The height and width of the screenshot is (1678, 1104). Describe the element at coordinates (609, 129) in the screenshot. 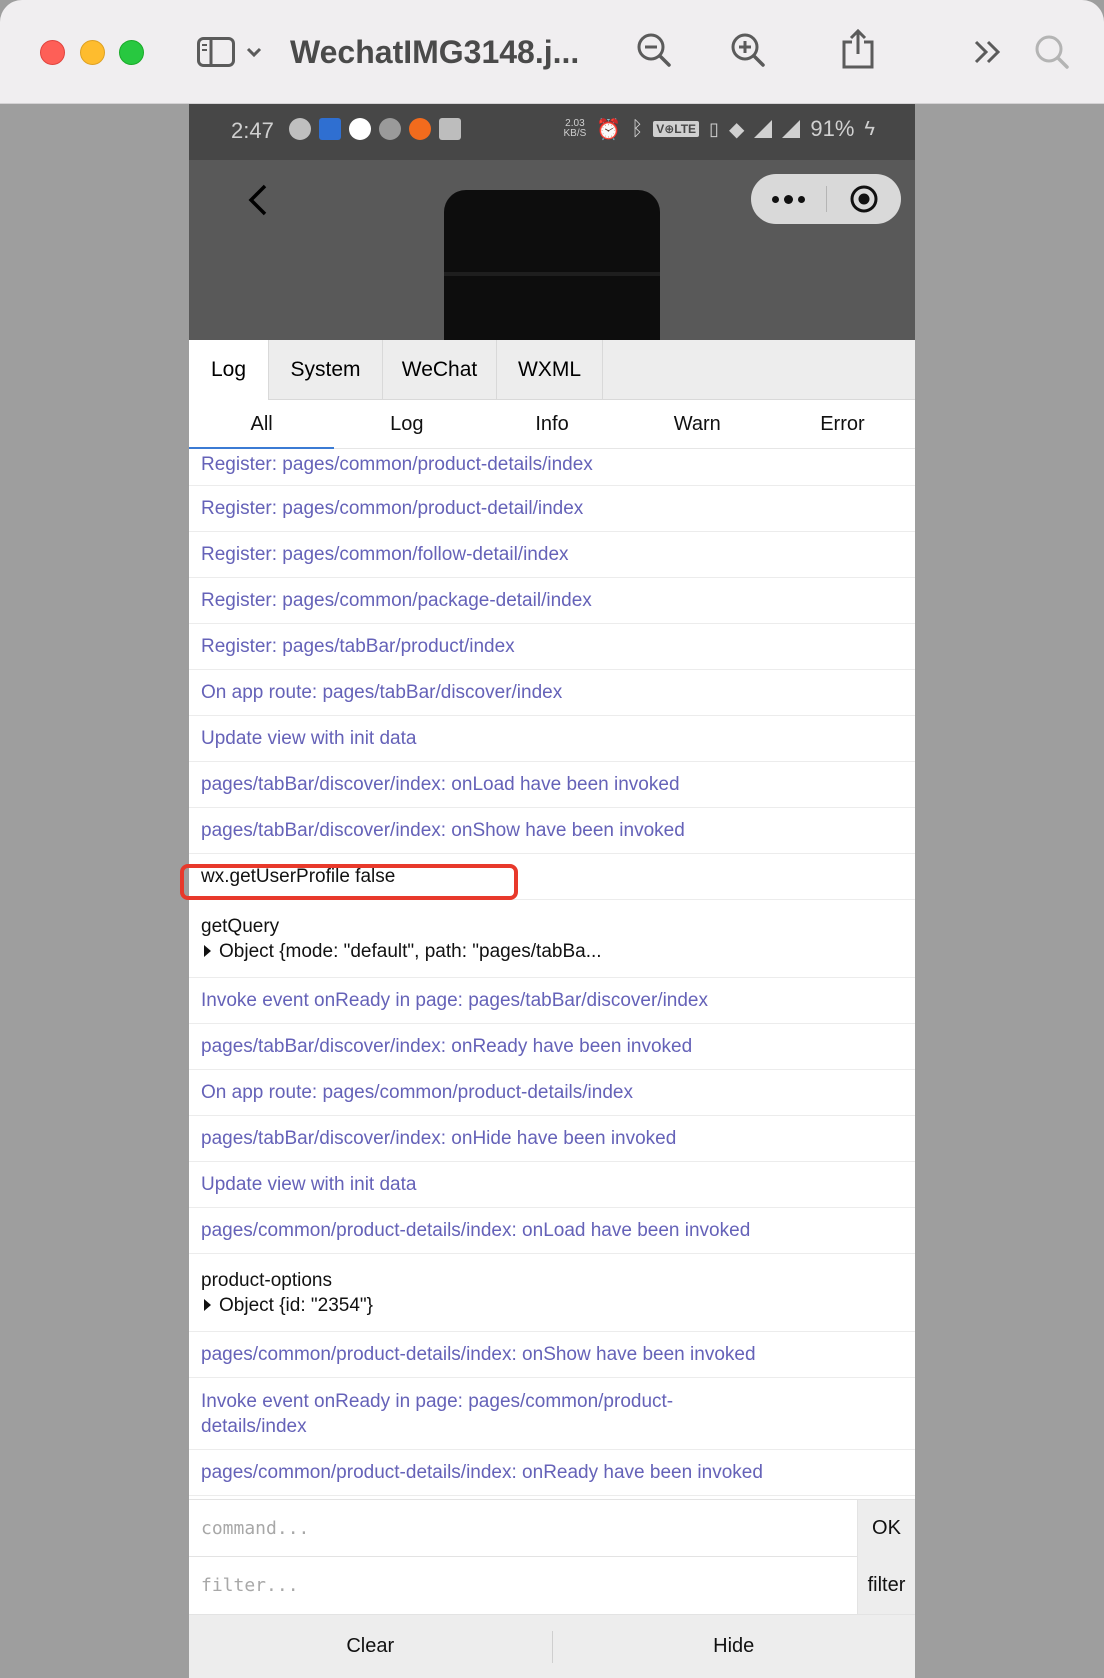

I see `alarm-icon: ⏰` at that location.